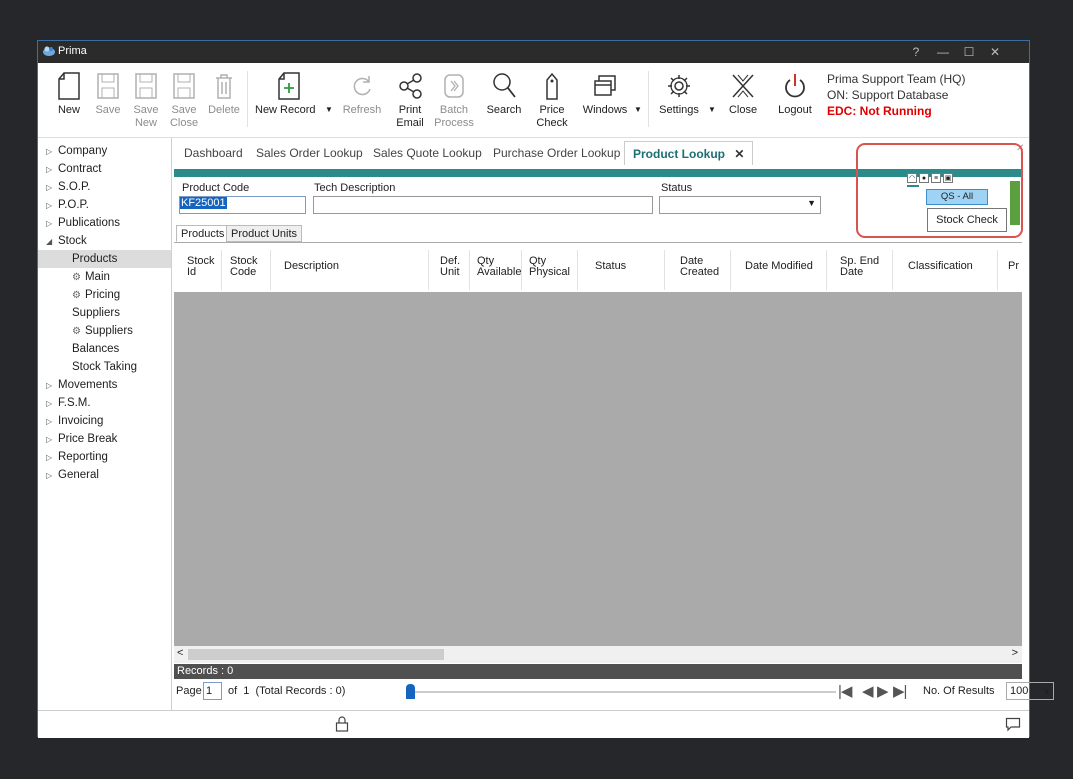 The width and height of the screenshot is (1073, 779). What do you see at coordinates (242, 205) in the screenshot?
I see `product-code-input: KF25001` at bounding box center [242, 205].